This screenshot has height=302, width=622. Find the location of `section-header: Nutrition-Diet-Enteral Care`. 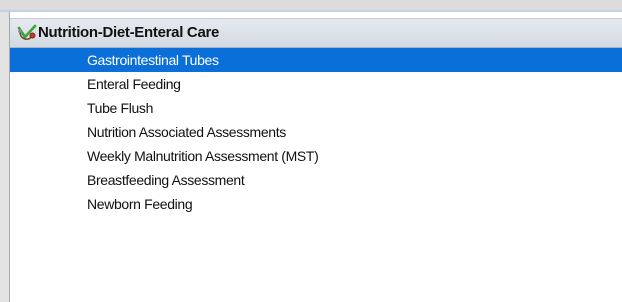

section-header: Nutrition-Diet-Enteral Care is located at coordinates (316, 33).